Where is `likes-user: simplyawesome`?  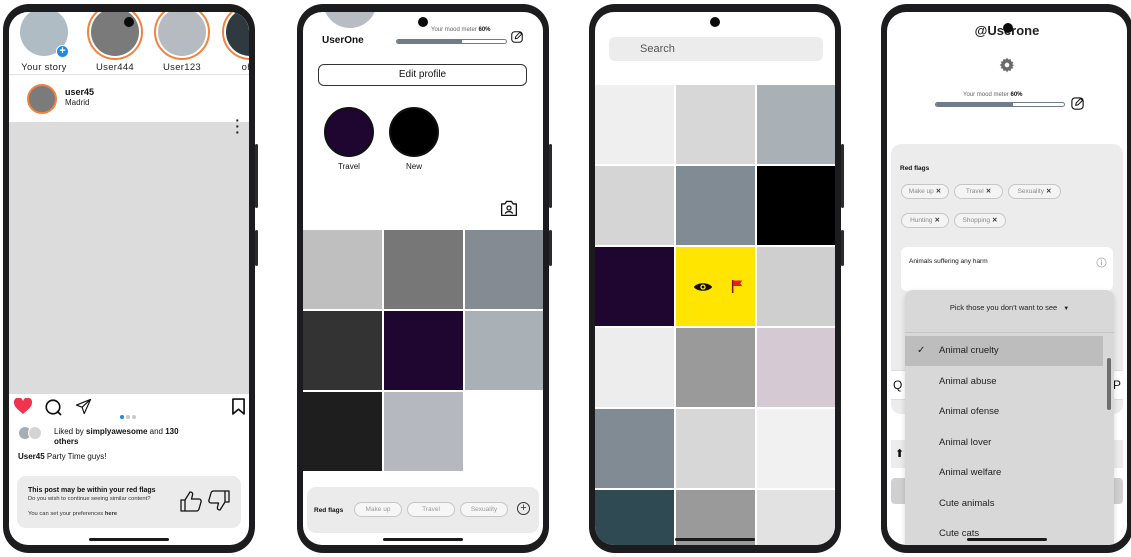 likes-user: simplyawesome is located at coordinates (116, 431).